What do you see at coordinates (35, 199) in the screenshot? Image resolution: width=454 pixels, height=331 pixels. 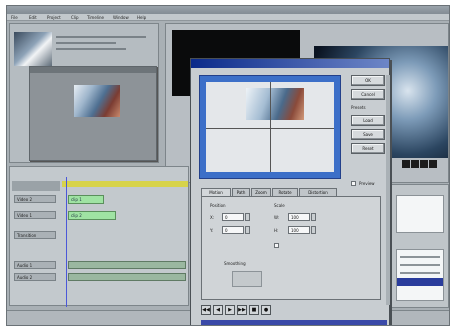 I see `track-label: Video 2` at bounding box center [35, 199].